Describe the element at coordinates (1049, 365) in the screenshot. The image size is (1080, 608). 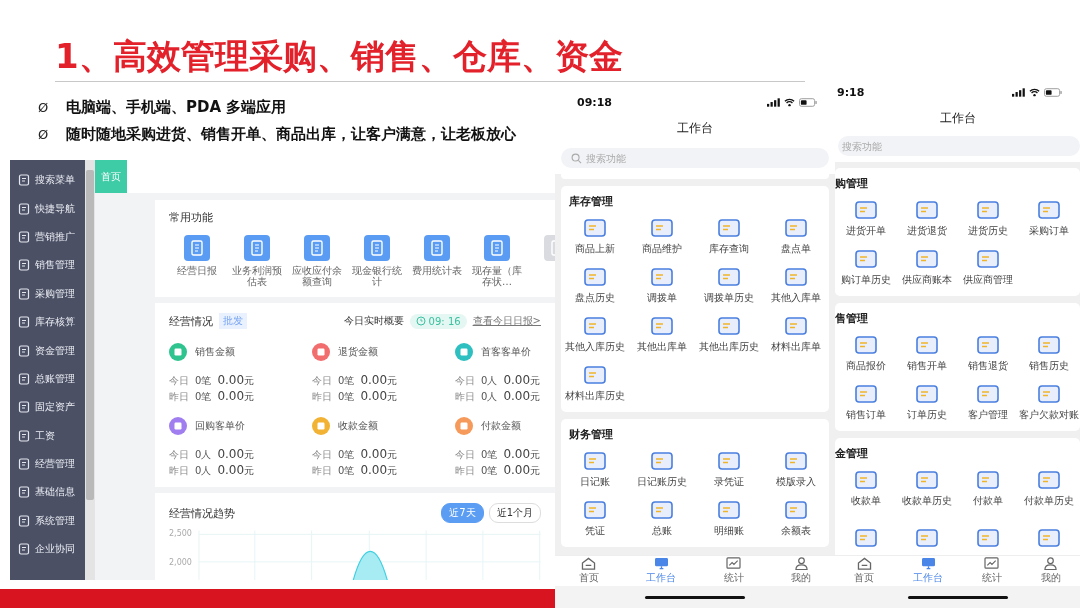
I see `function-label: 销售历史` at that location.